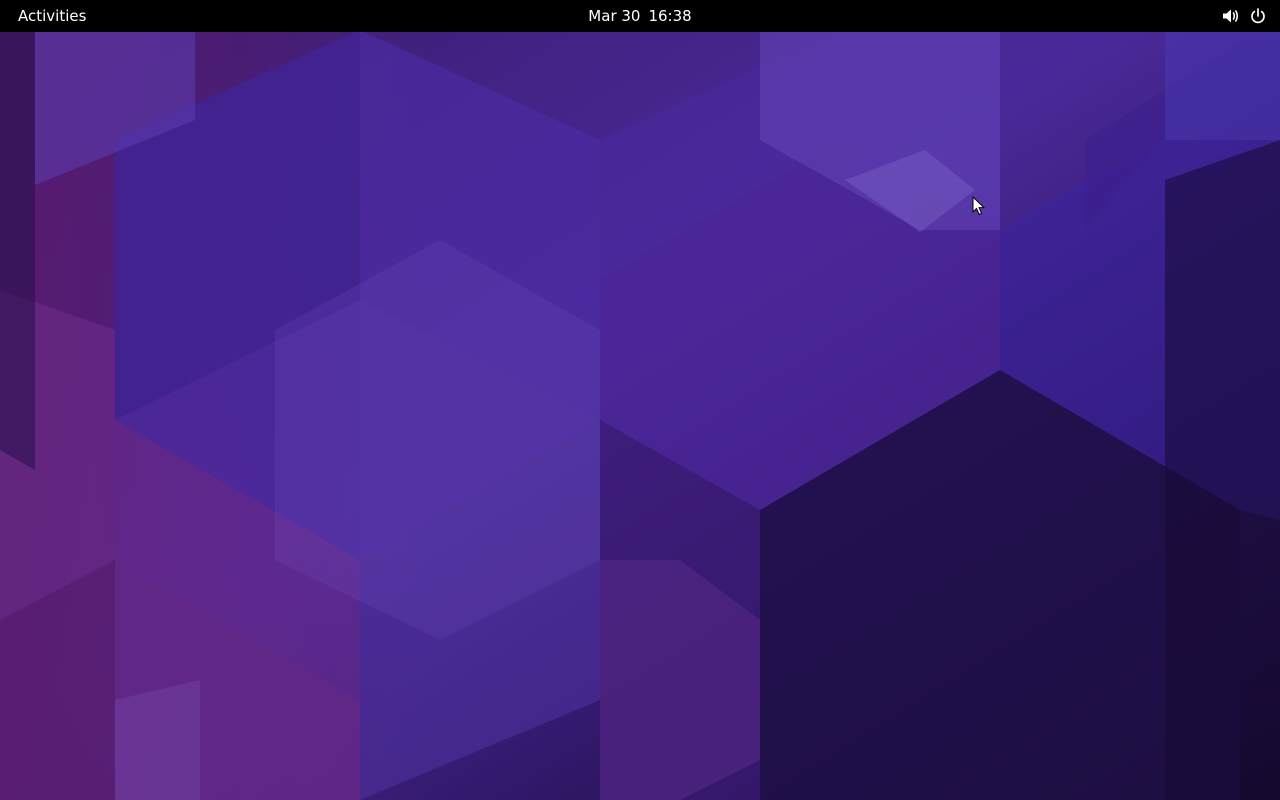 This screenshot has width=1280, height=800. I want to click on top-bar: Activities Mar 30 16:38, so click(640, 16).